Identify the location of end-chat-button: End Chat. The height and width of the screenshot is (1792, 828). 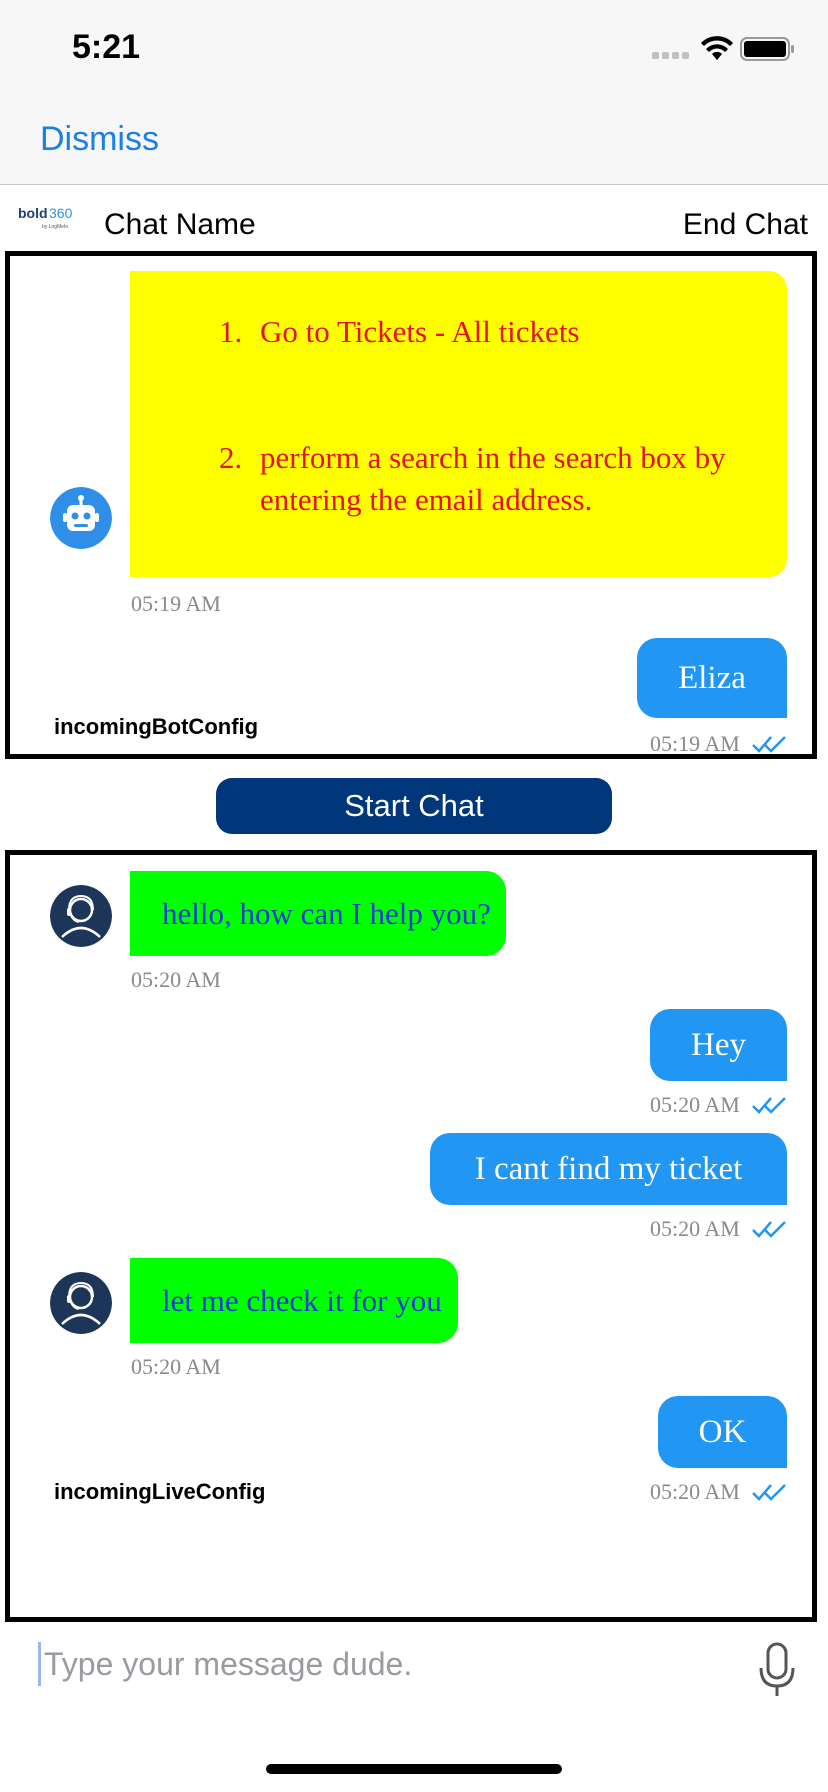
(745, 225).